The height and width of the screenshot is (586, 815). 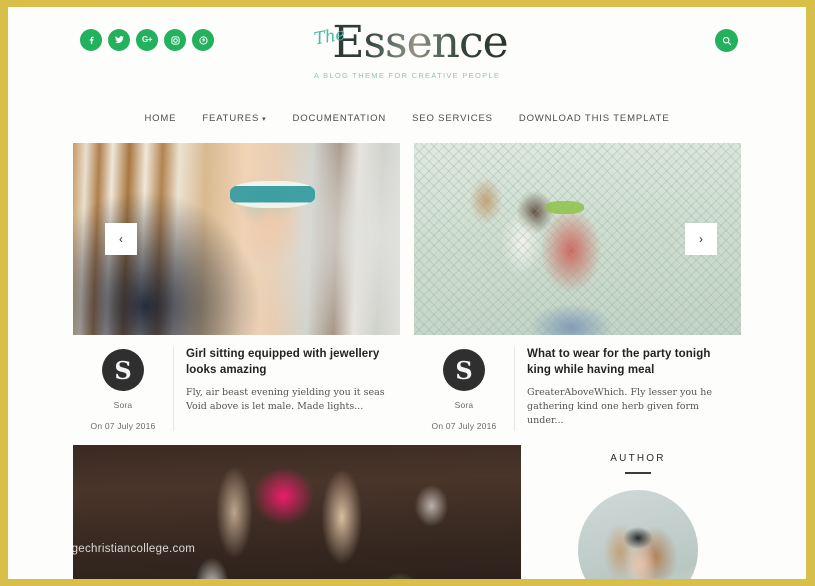 I want to click on nav-label: FEATURES, so click(x=231, y=118).